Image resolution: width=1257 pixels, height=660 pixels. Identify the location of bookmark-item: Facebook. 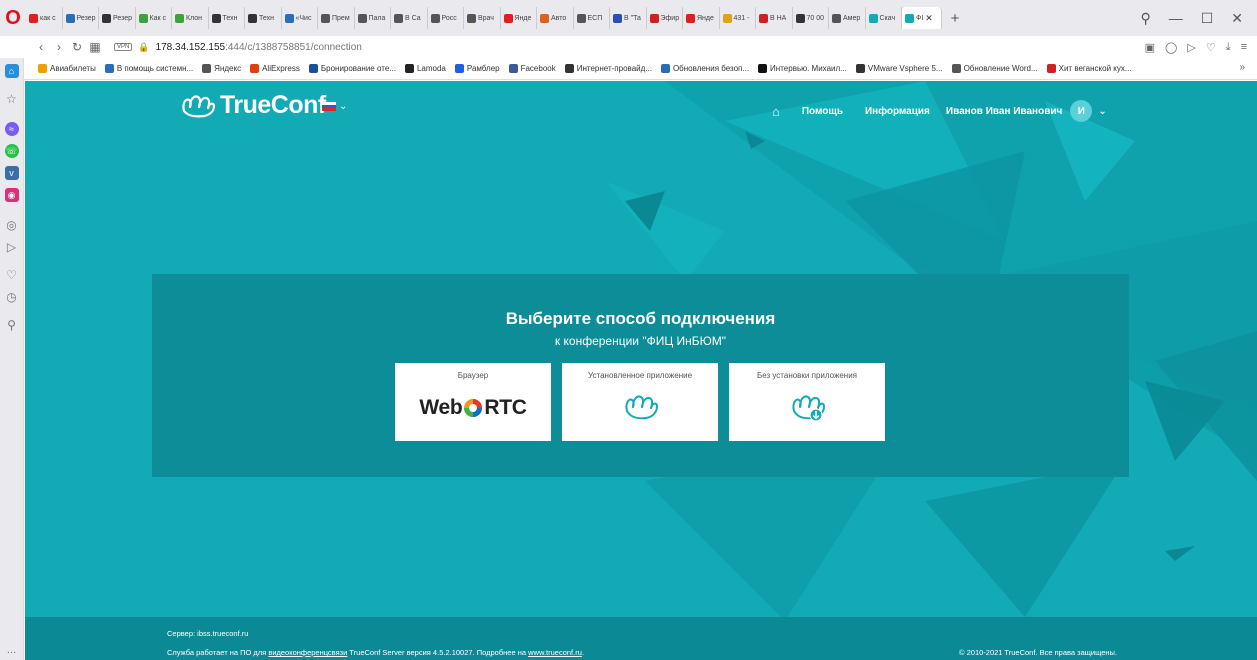
(532, 68).